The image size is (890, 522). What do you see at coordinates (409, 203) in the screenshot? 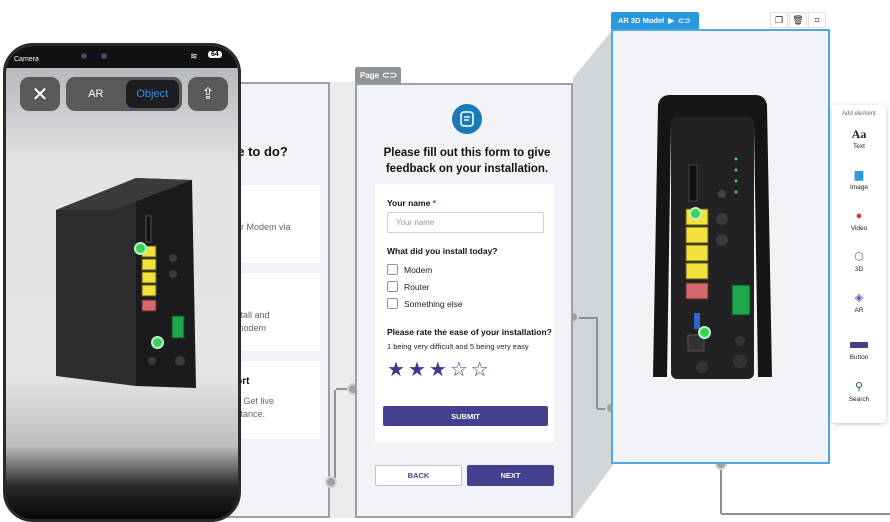
I see `name-label-text: Your name` at bounding box center [409, 203].